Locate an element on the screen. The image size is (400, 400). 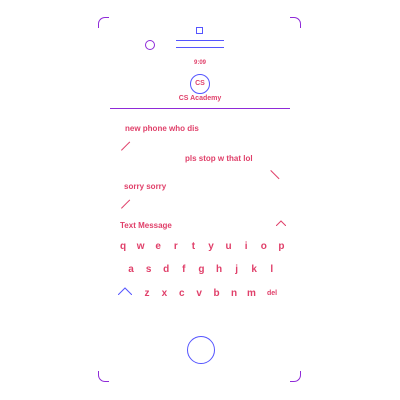
key-d: d is located at coordinates (166, 269).